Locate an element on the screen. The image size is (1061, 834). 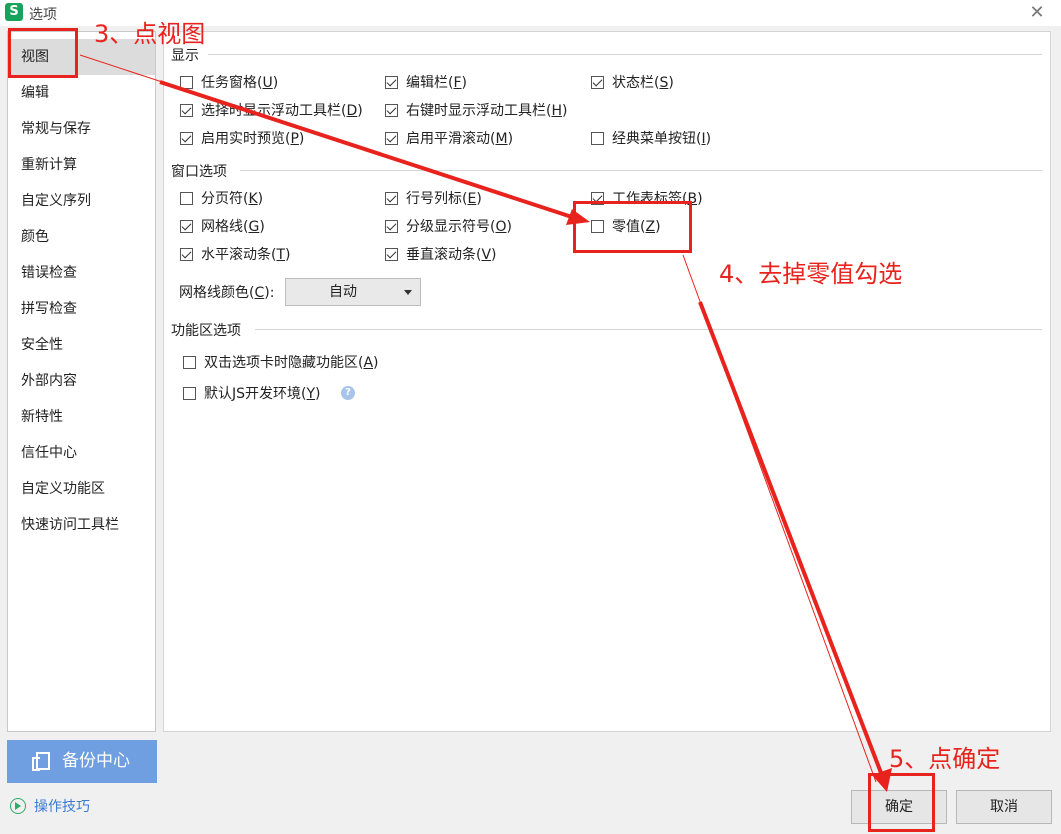
close-icon: ✕ is located at coordinates (1037, 13).